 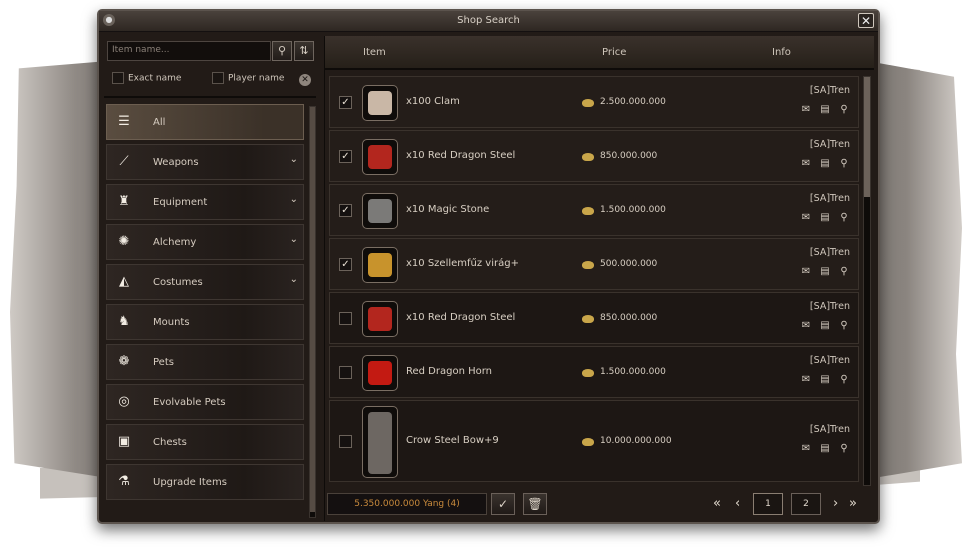 I want to click on category-item: ❁ Pets, so click(x=205, y=362).